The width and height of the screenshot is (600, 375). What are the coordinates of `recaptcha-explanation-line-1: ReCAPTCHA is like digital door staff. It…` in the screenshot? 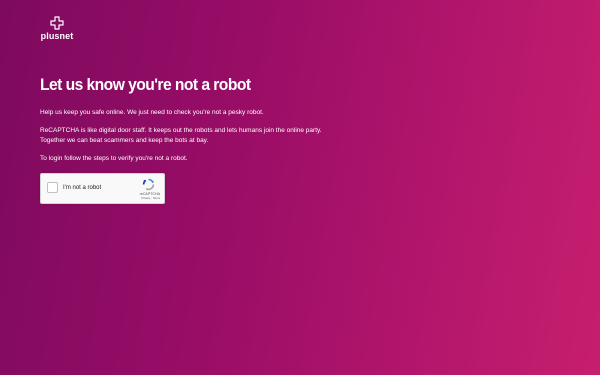 It's located at (181, 130).